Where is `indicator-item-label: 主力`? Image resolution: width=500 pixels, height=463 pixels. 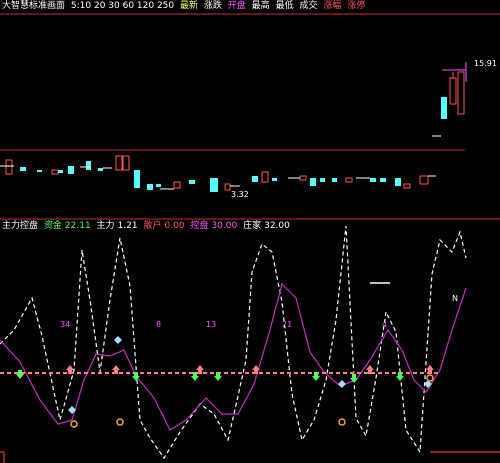 indicator-item-label: 主力 is located at coordinates (105, 226).